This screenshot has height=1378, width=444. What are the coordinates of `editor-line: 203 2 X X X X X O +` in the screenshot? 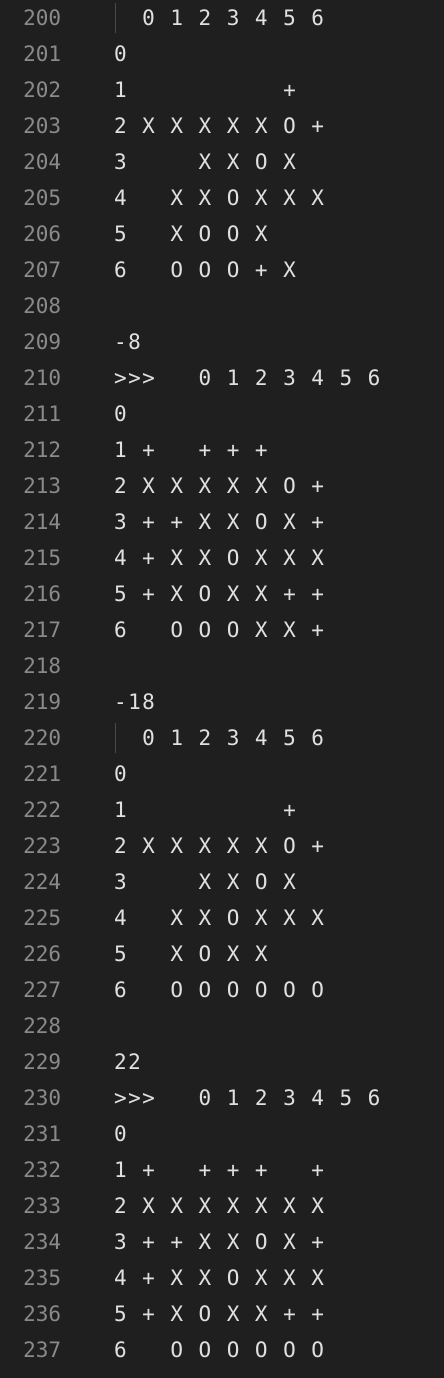 It's located at (222, 126).